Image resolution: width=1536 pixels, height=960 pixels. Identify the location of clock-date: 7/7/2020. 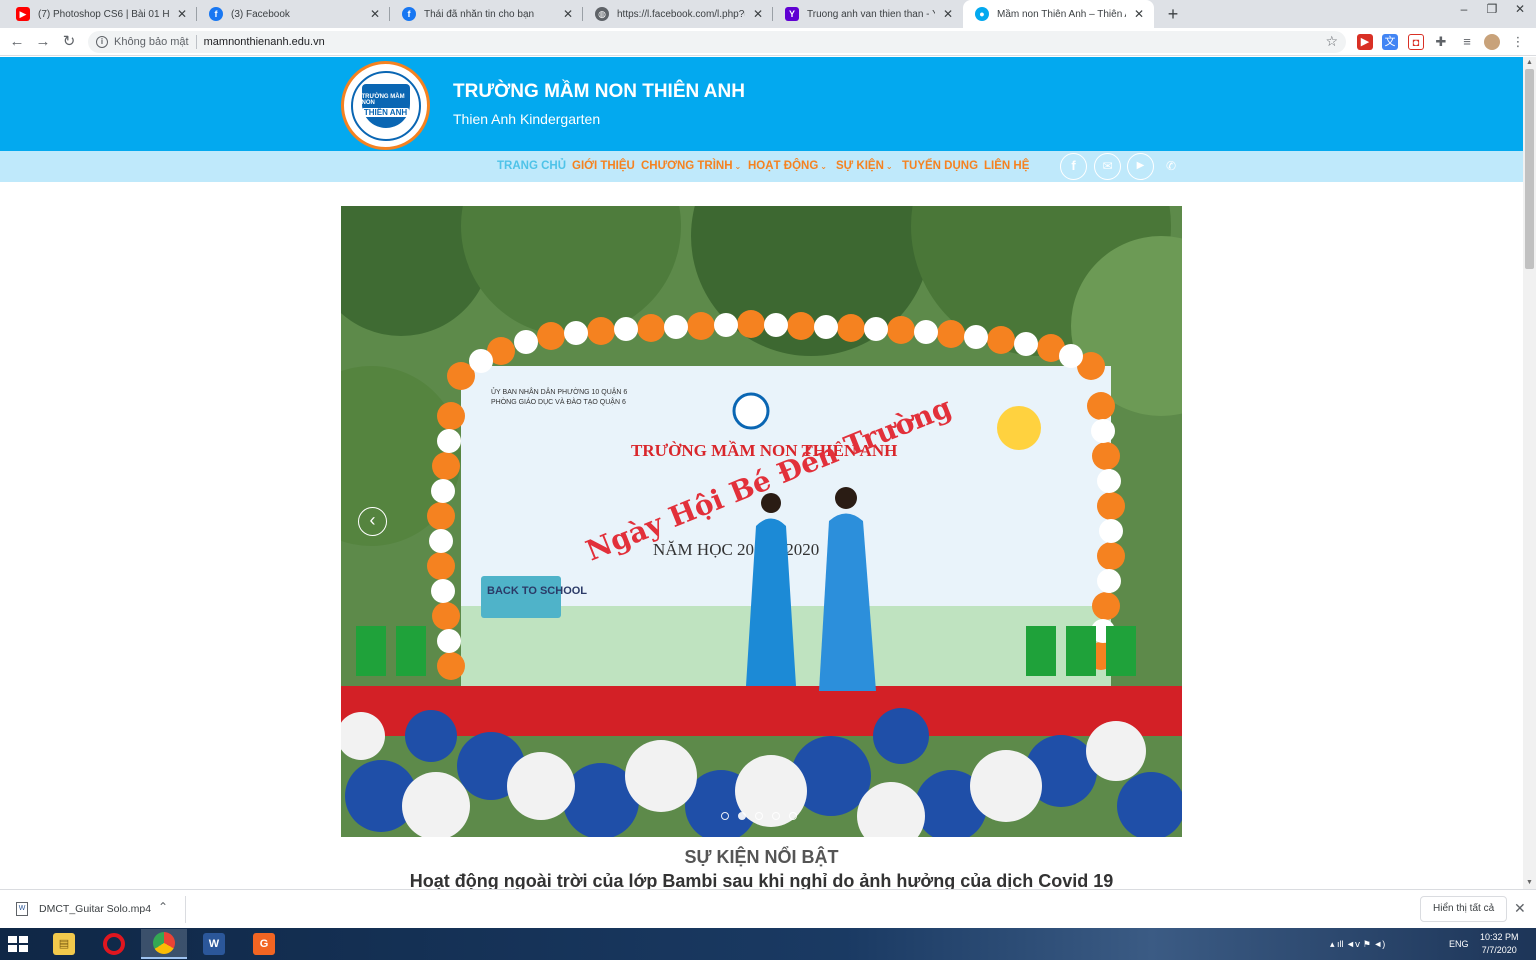
(1499, 950).